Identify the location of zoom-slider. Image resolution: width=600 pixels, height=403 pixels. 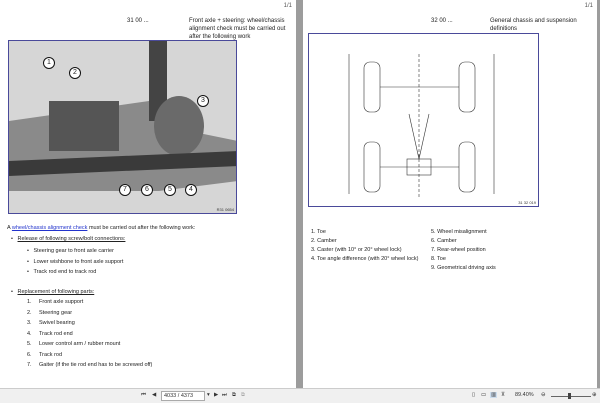
(571, 396).